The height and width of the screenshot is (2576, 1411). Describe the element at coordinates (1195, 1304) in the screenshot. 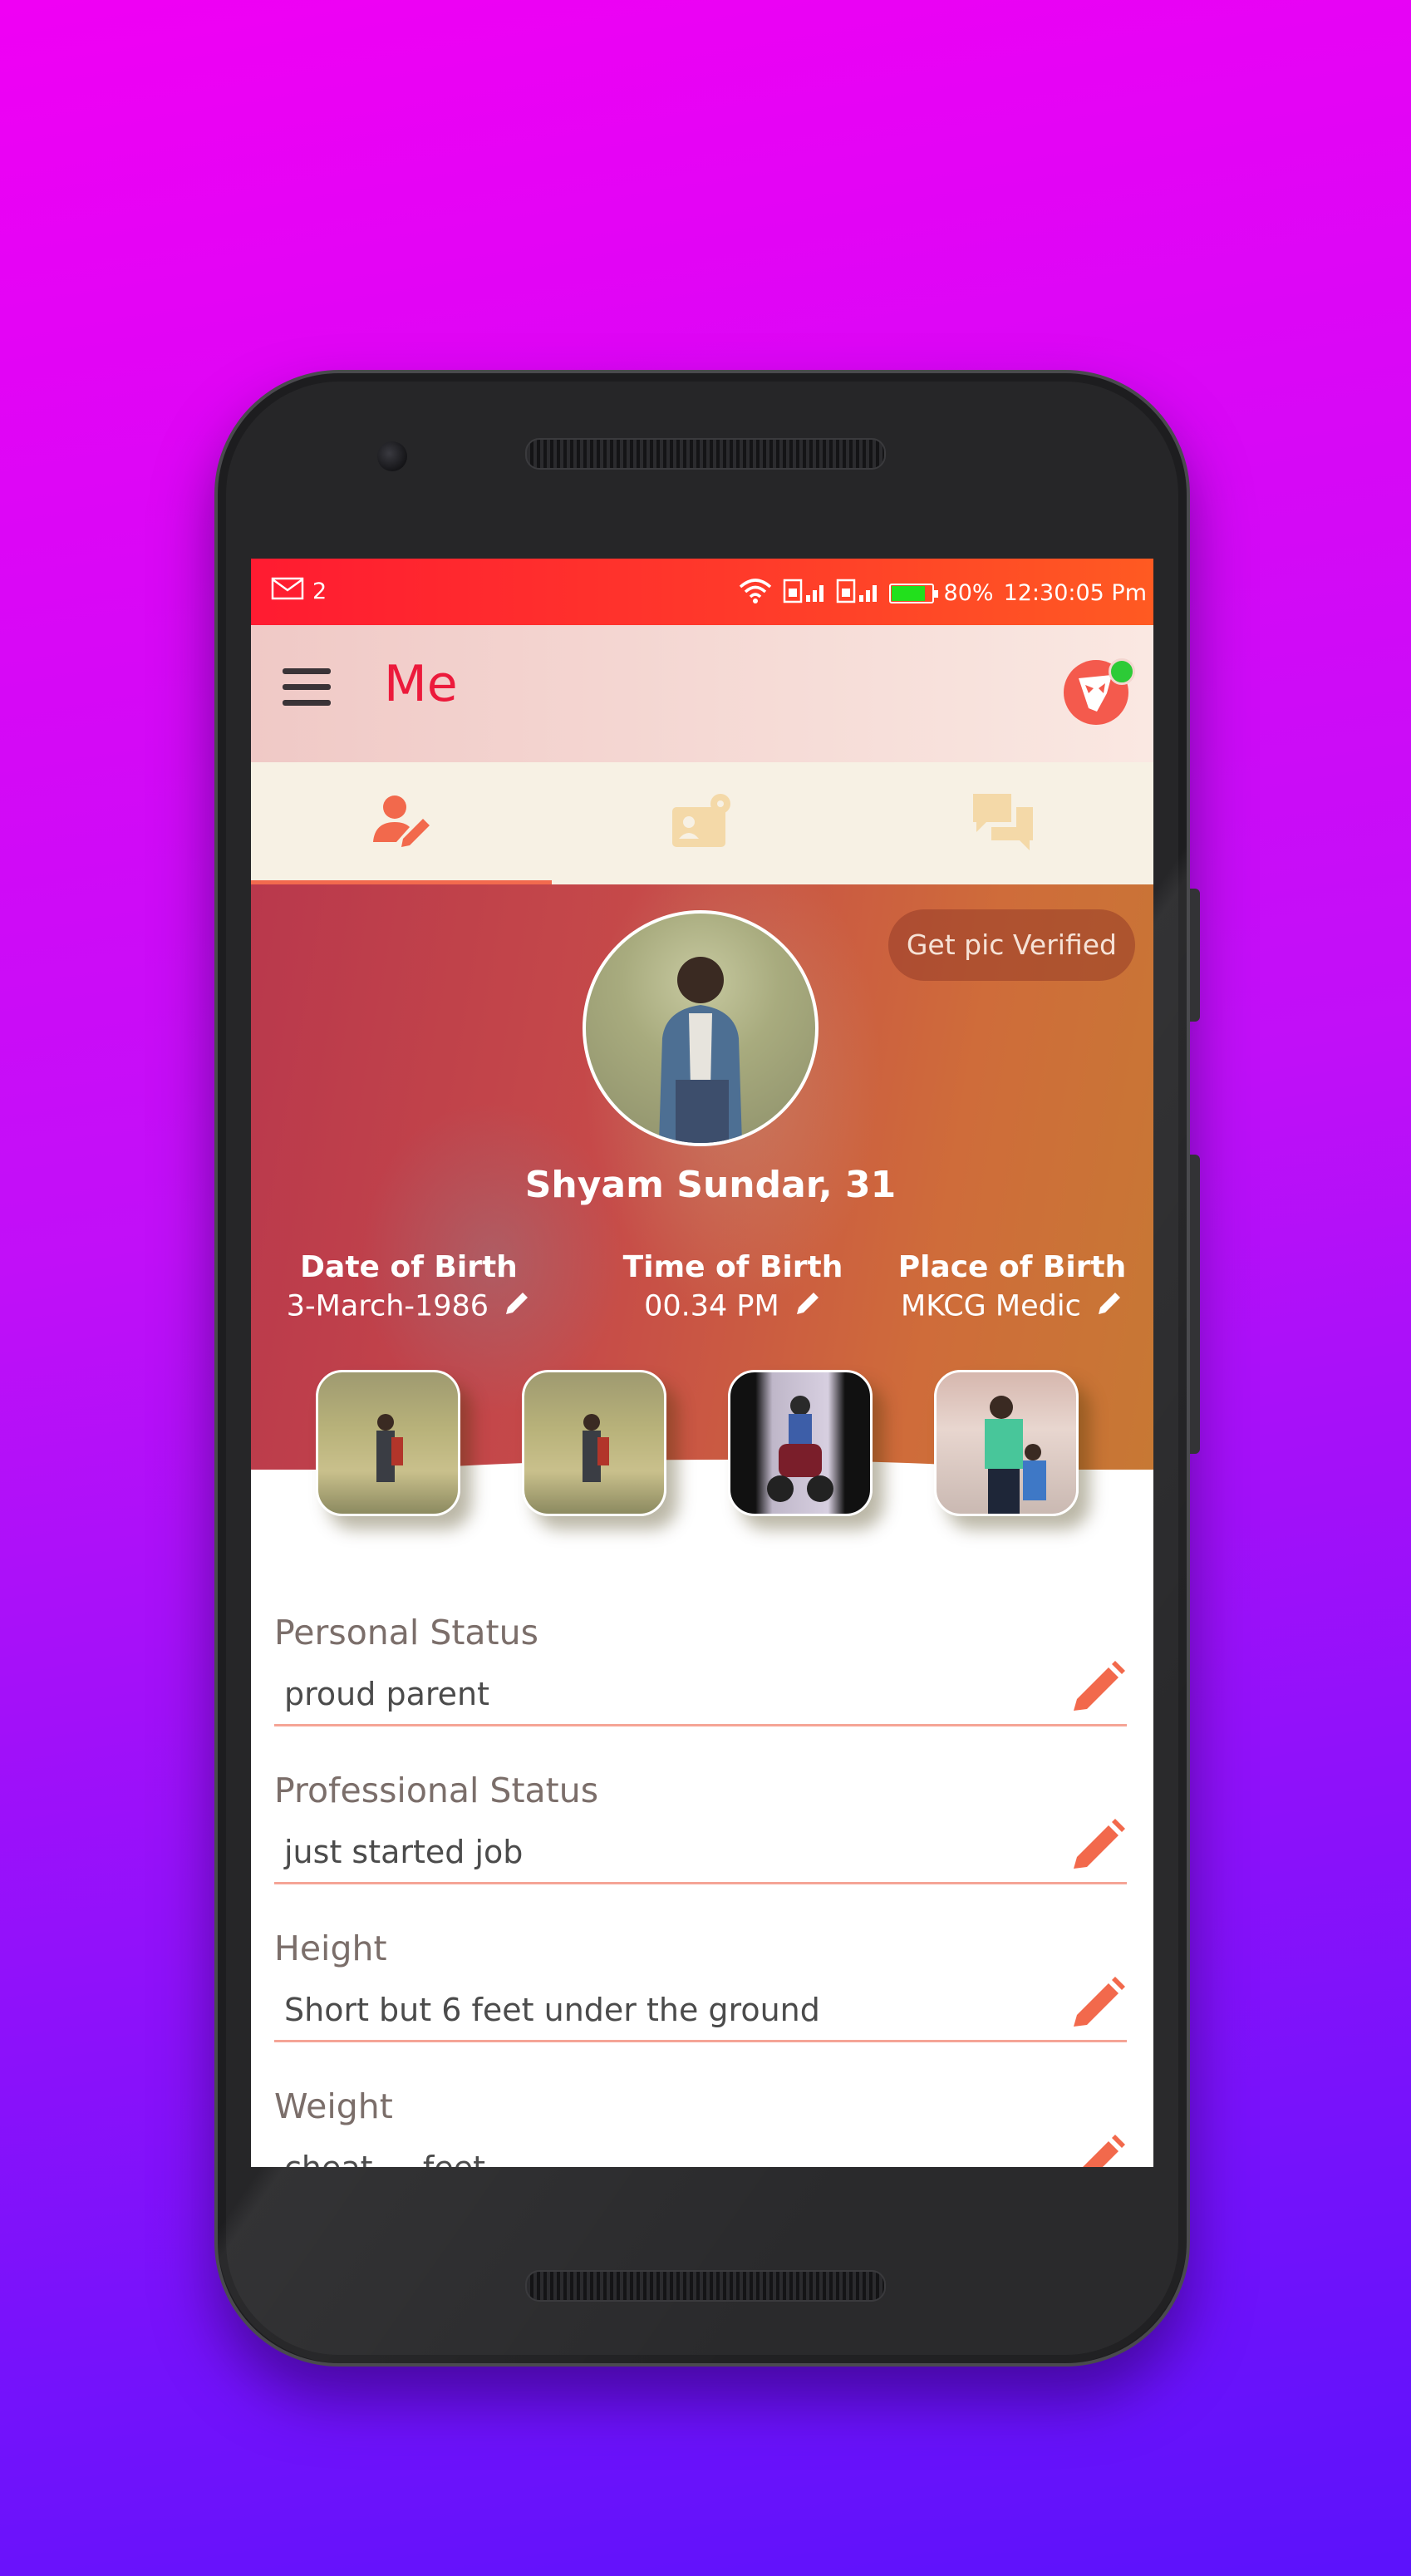

I see `power-button` at that location.